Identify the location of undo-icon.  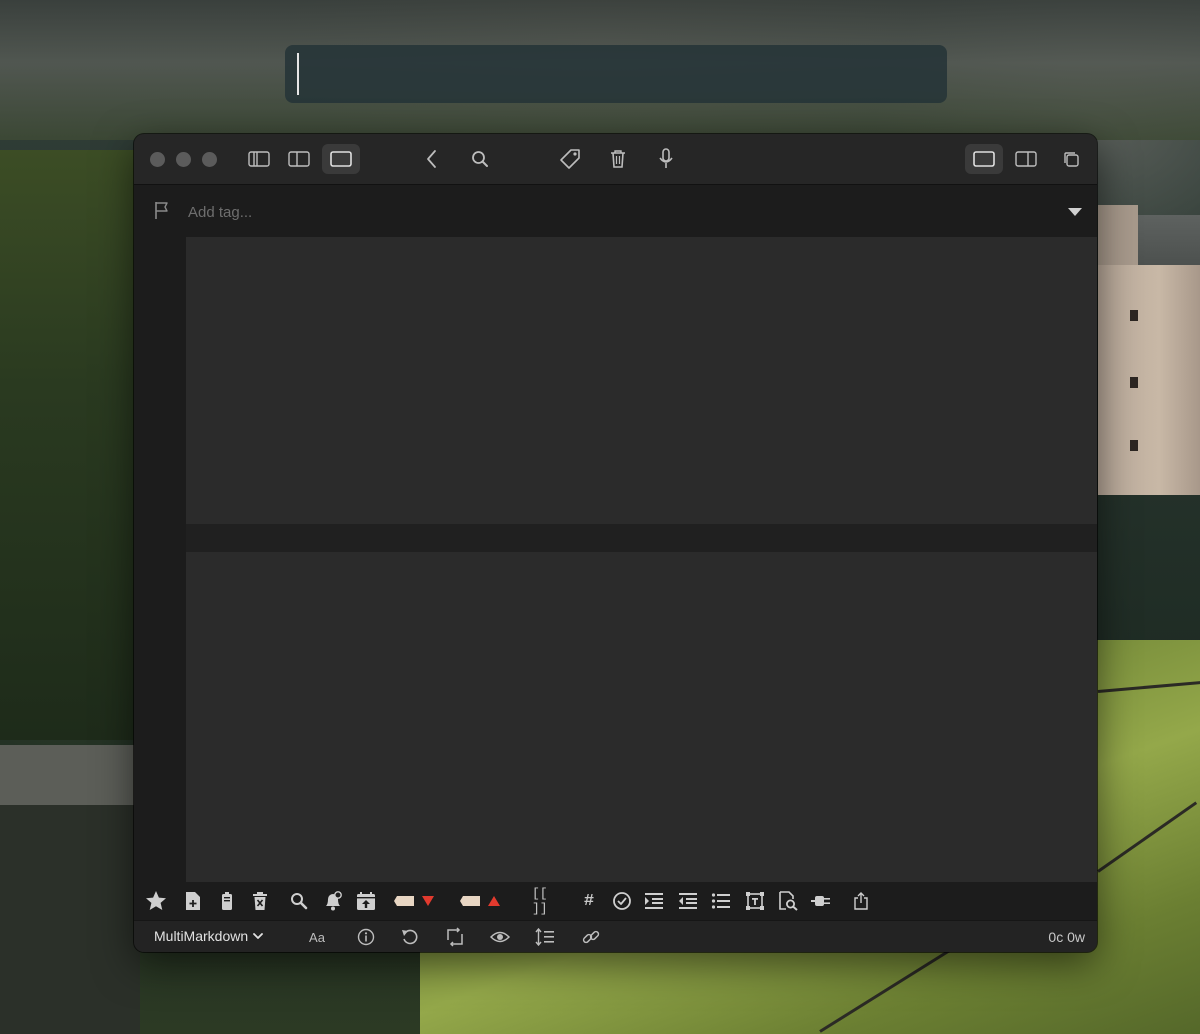
(410, 937).